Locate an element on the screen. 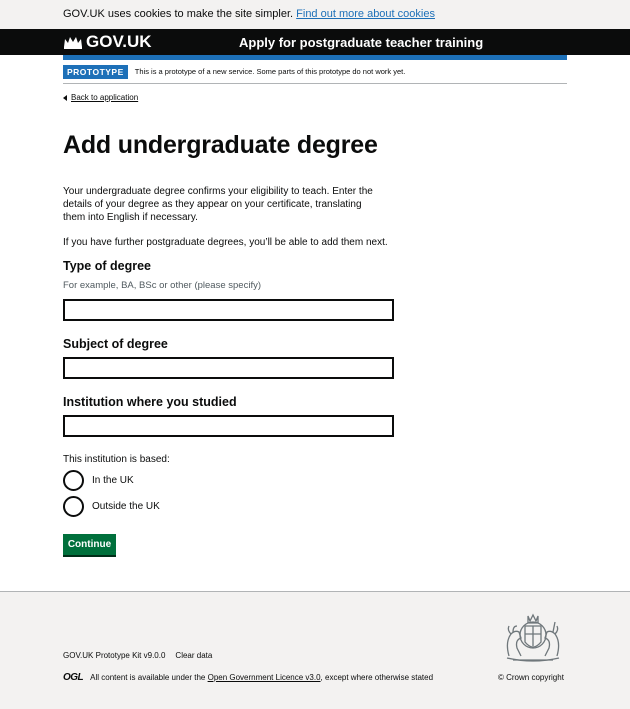 The image size is (630, 709). page-title: Add undergraduate degree is located at coordinates (220, 145).